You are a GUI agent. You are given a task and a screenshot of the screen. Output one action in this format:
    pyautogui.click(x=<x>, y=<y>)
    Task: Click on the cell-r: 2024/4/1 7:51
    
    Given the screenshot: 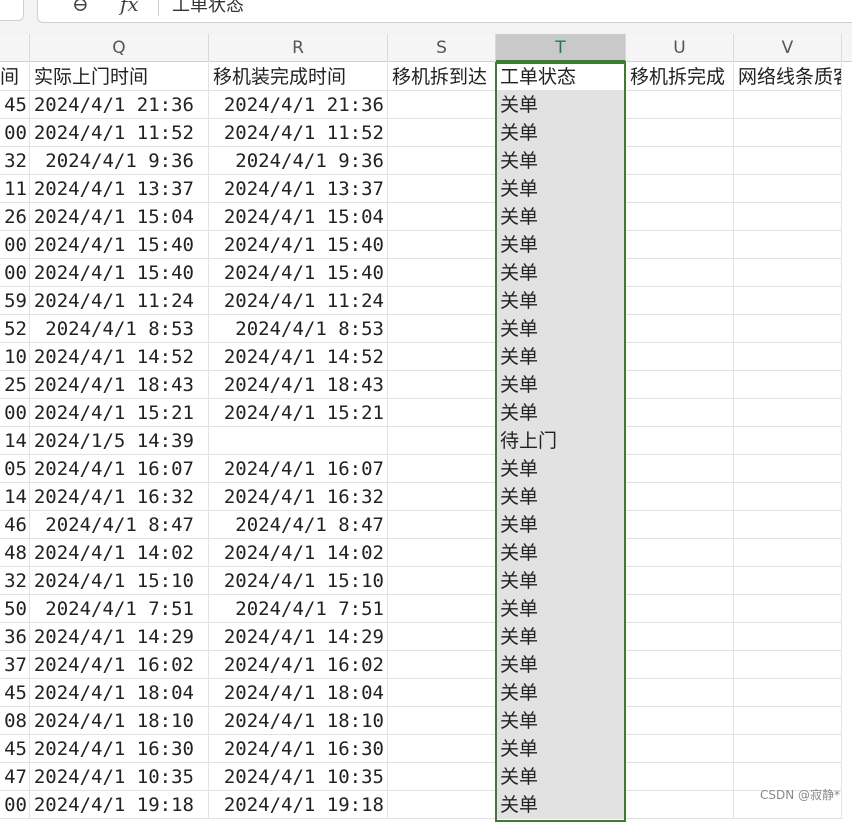 What is the action you would take?
    pyautogui.click(x=298, y=609)
    